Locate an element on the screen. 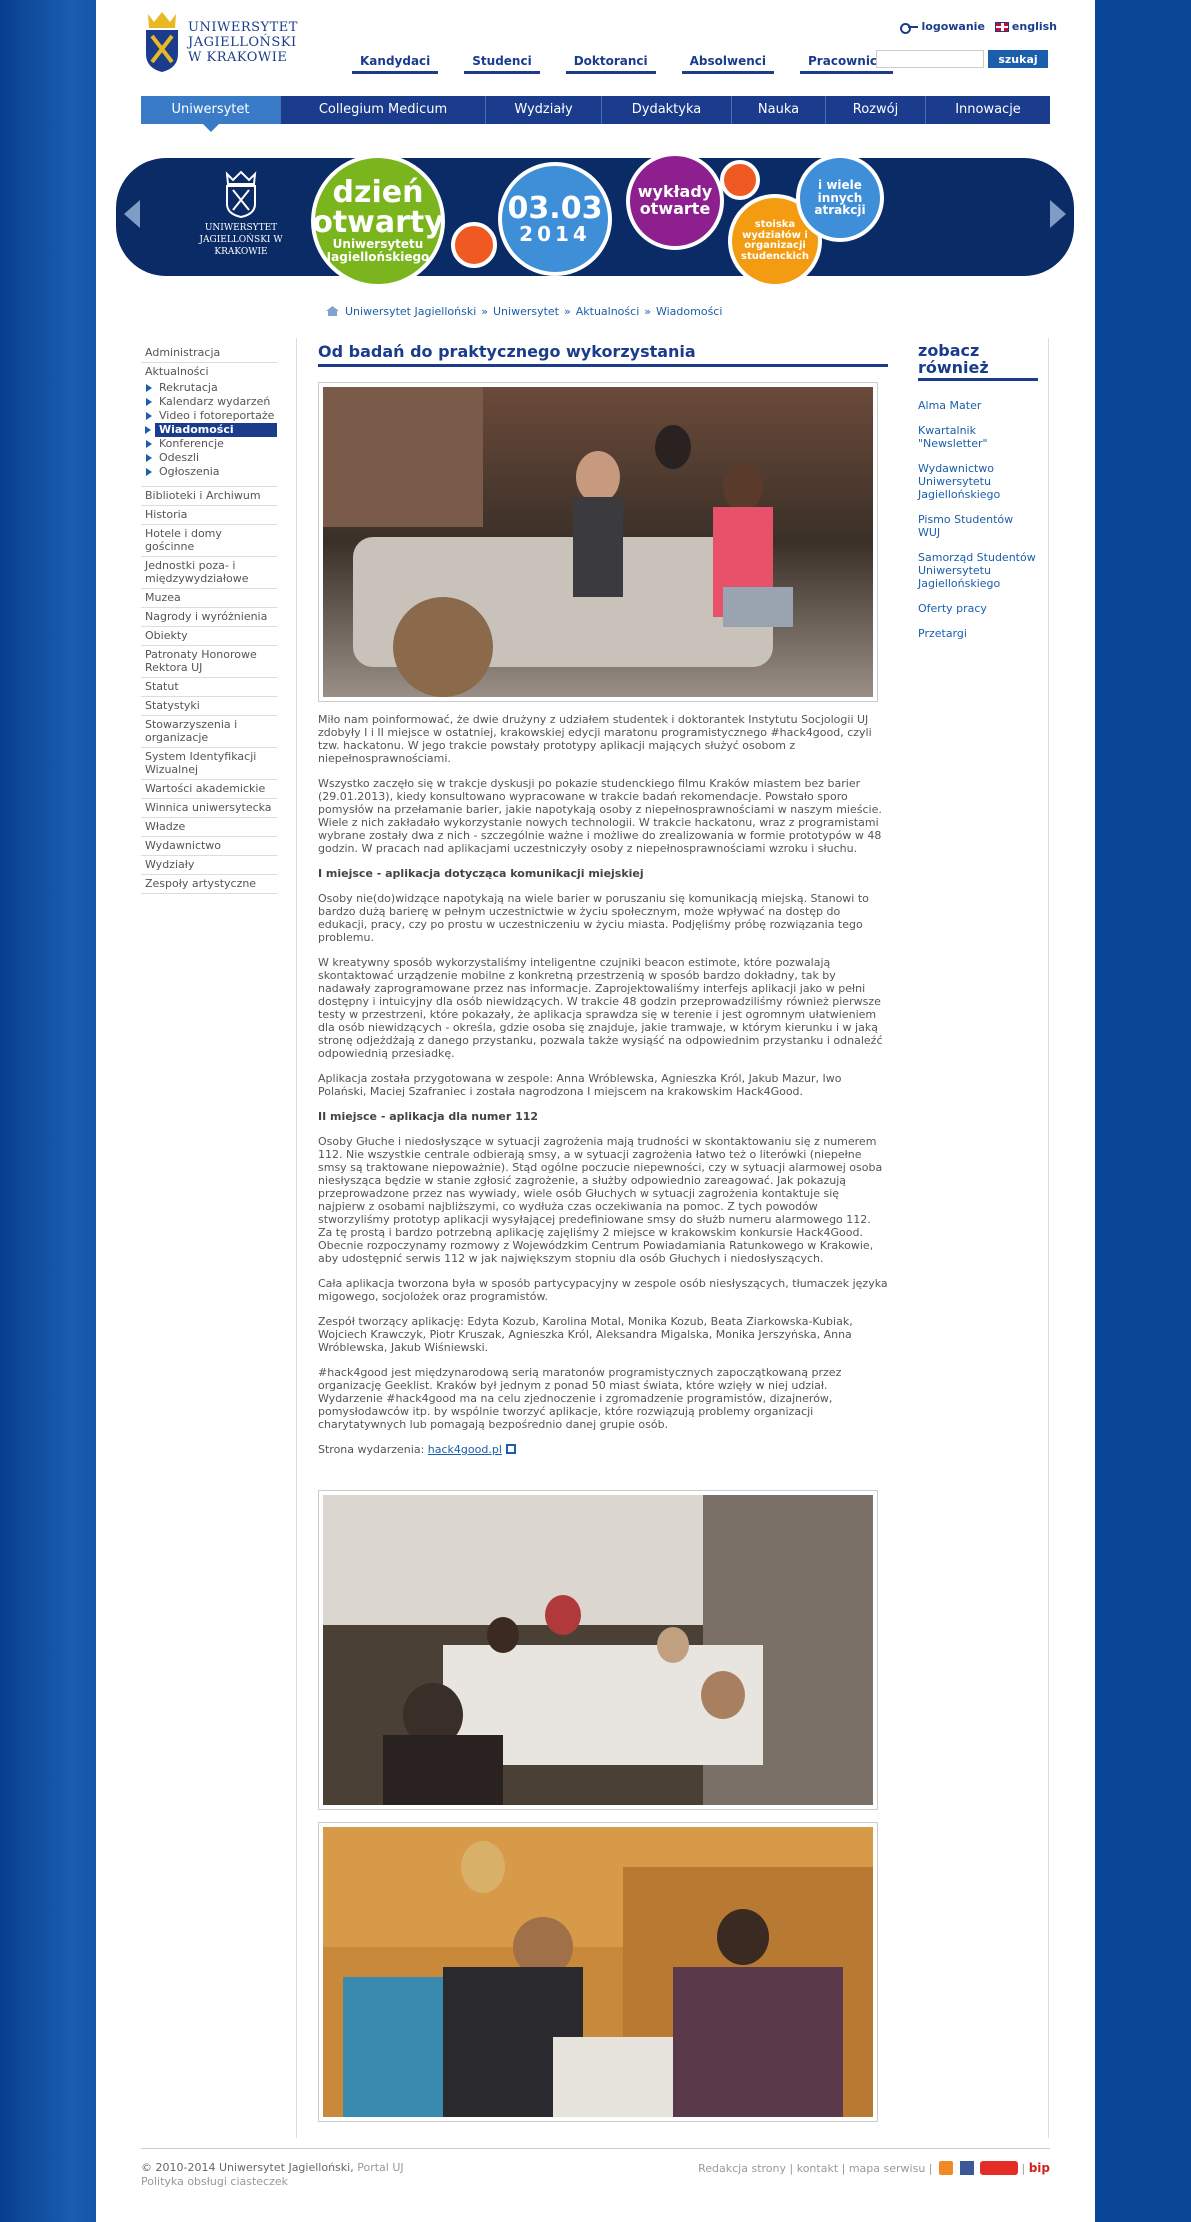  sidebar-item: Zespoły artystyczne is located at coordinates (209, 884).